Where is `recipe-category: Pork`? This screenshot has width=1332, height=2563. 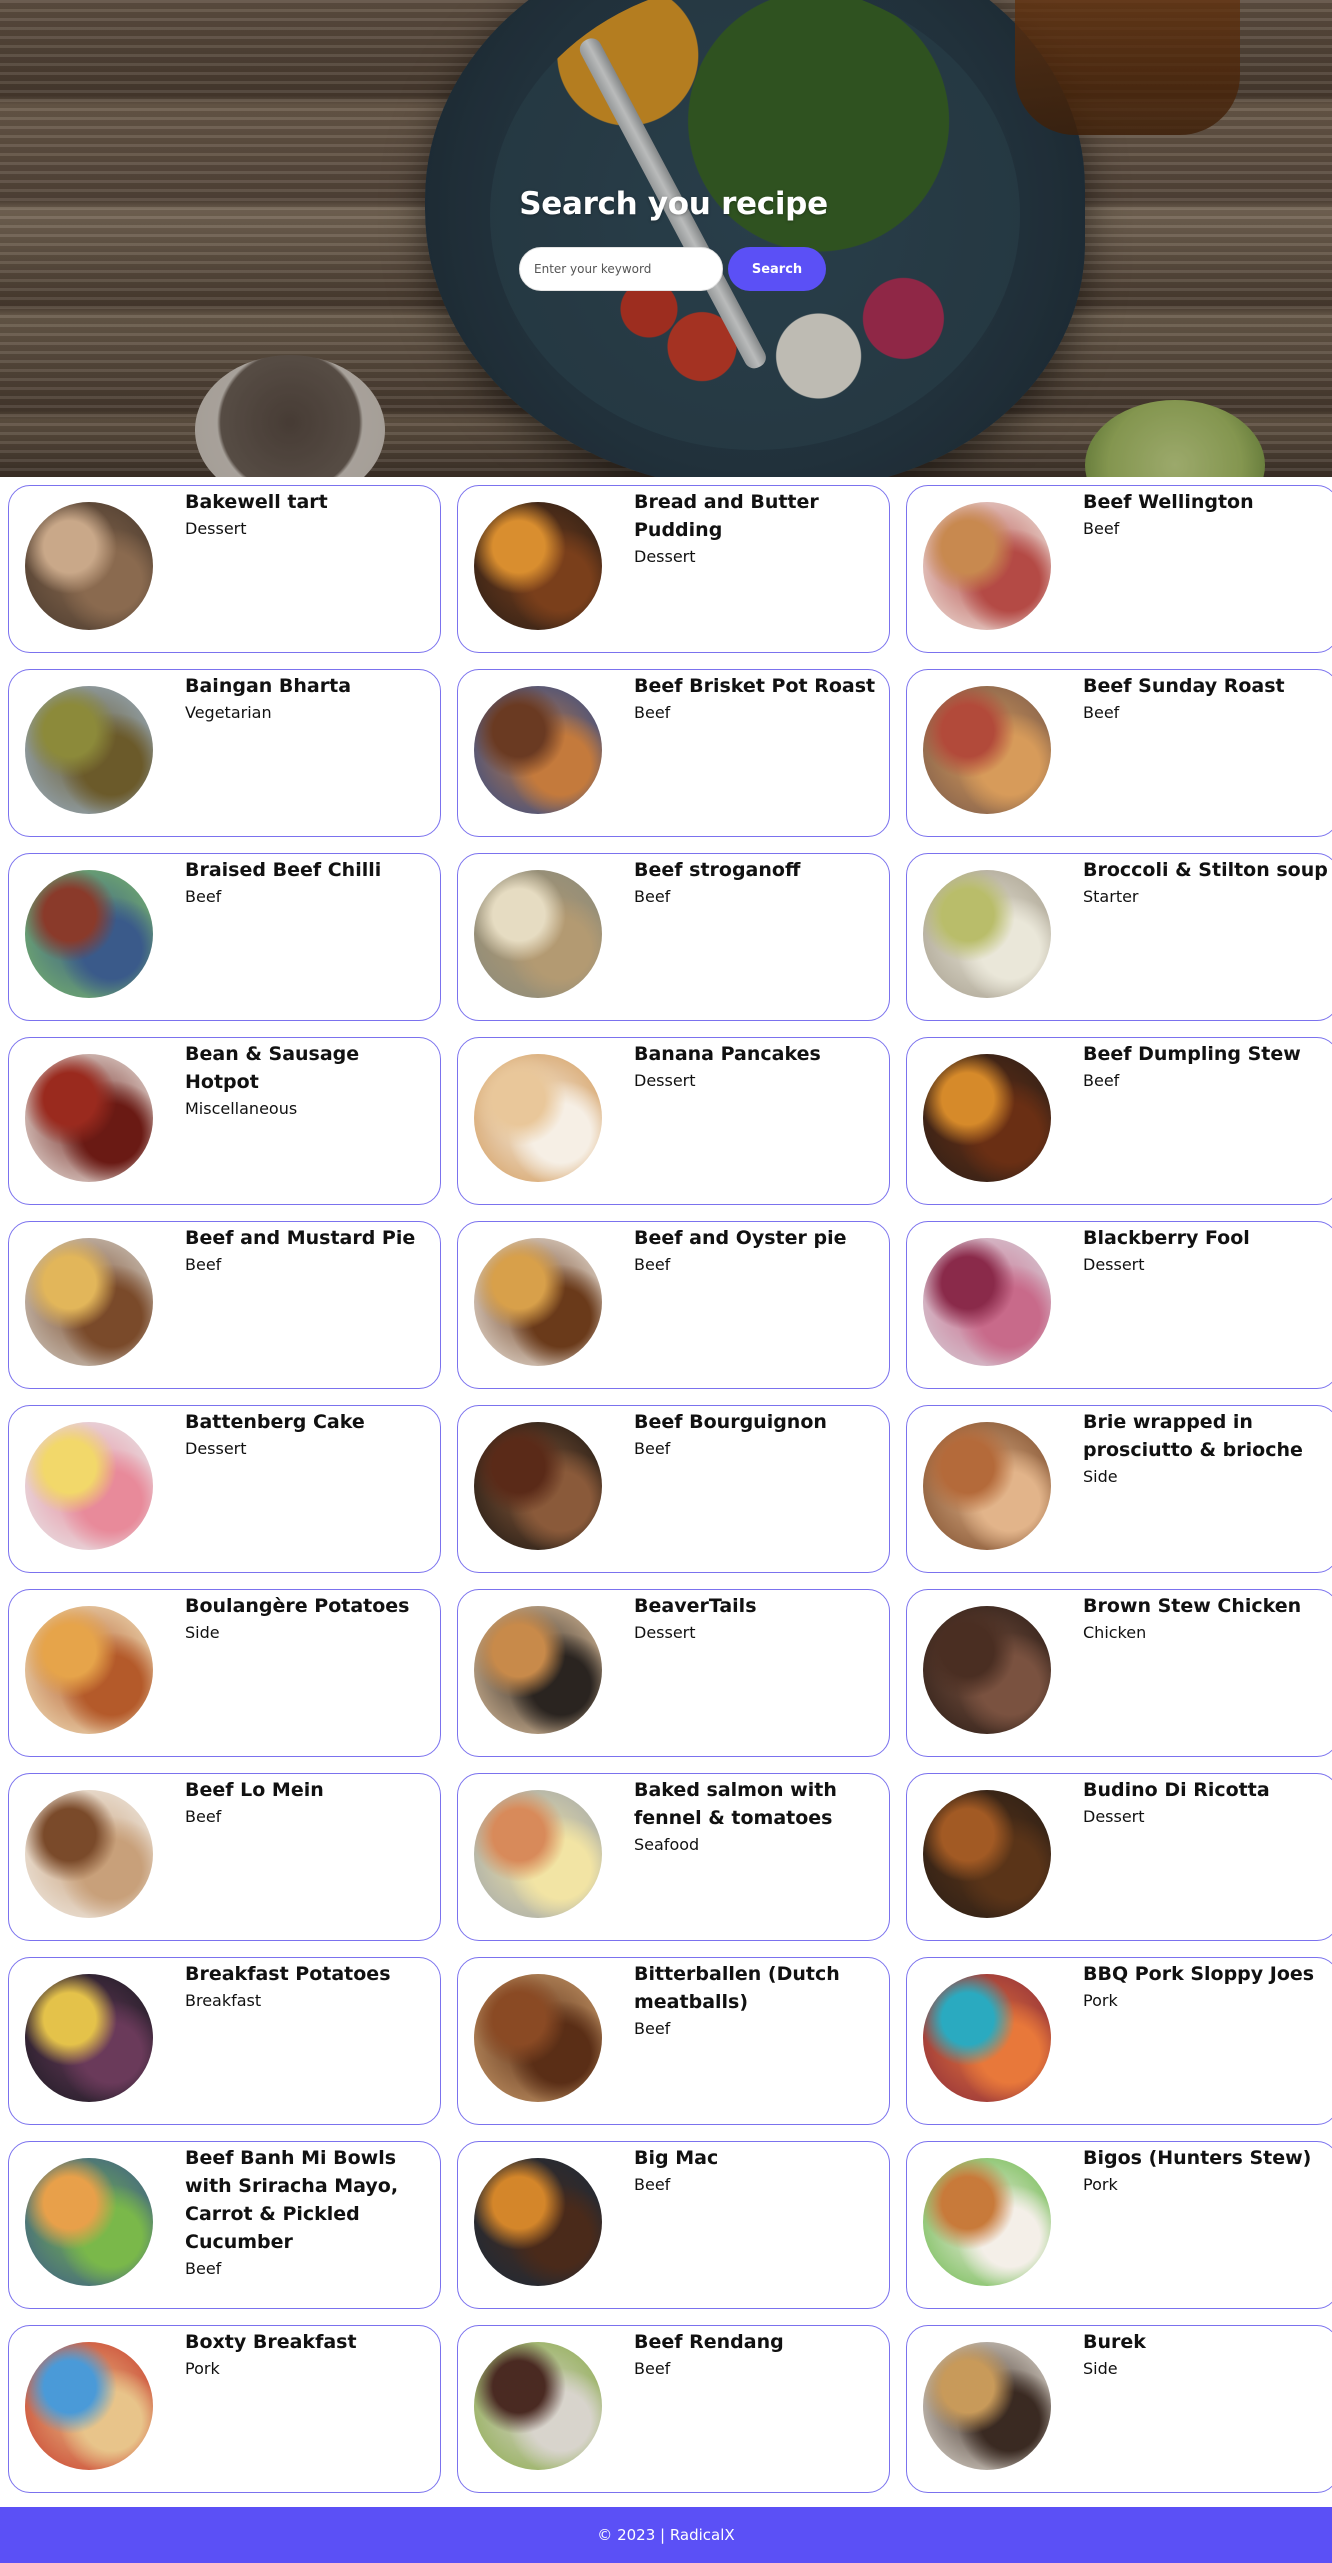
recipe-category: Pork is located at coordinates (1100, 2184).